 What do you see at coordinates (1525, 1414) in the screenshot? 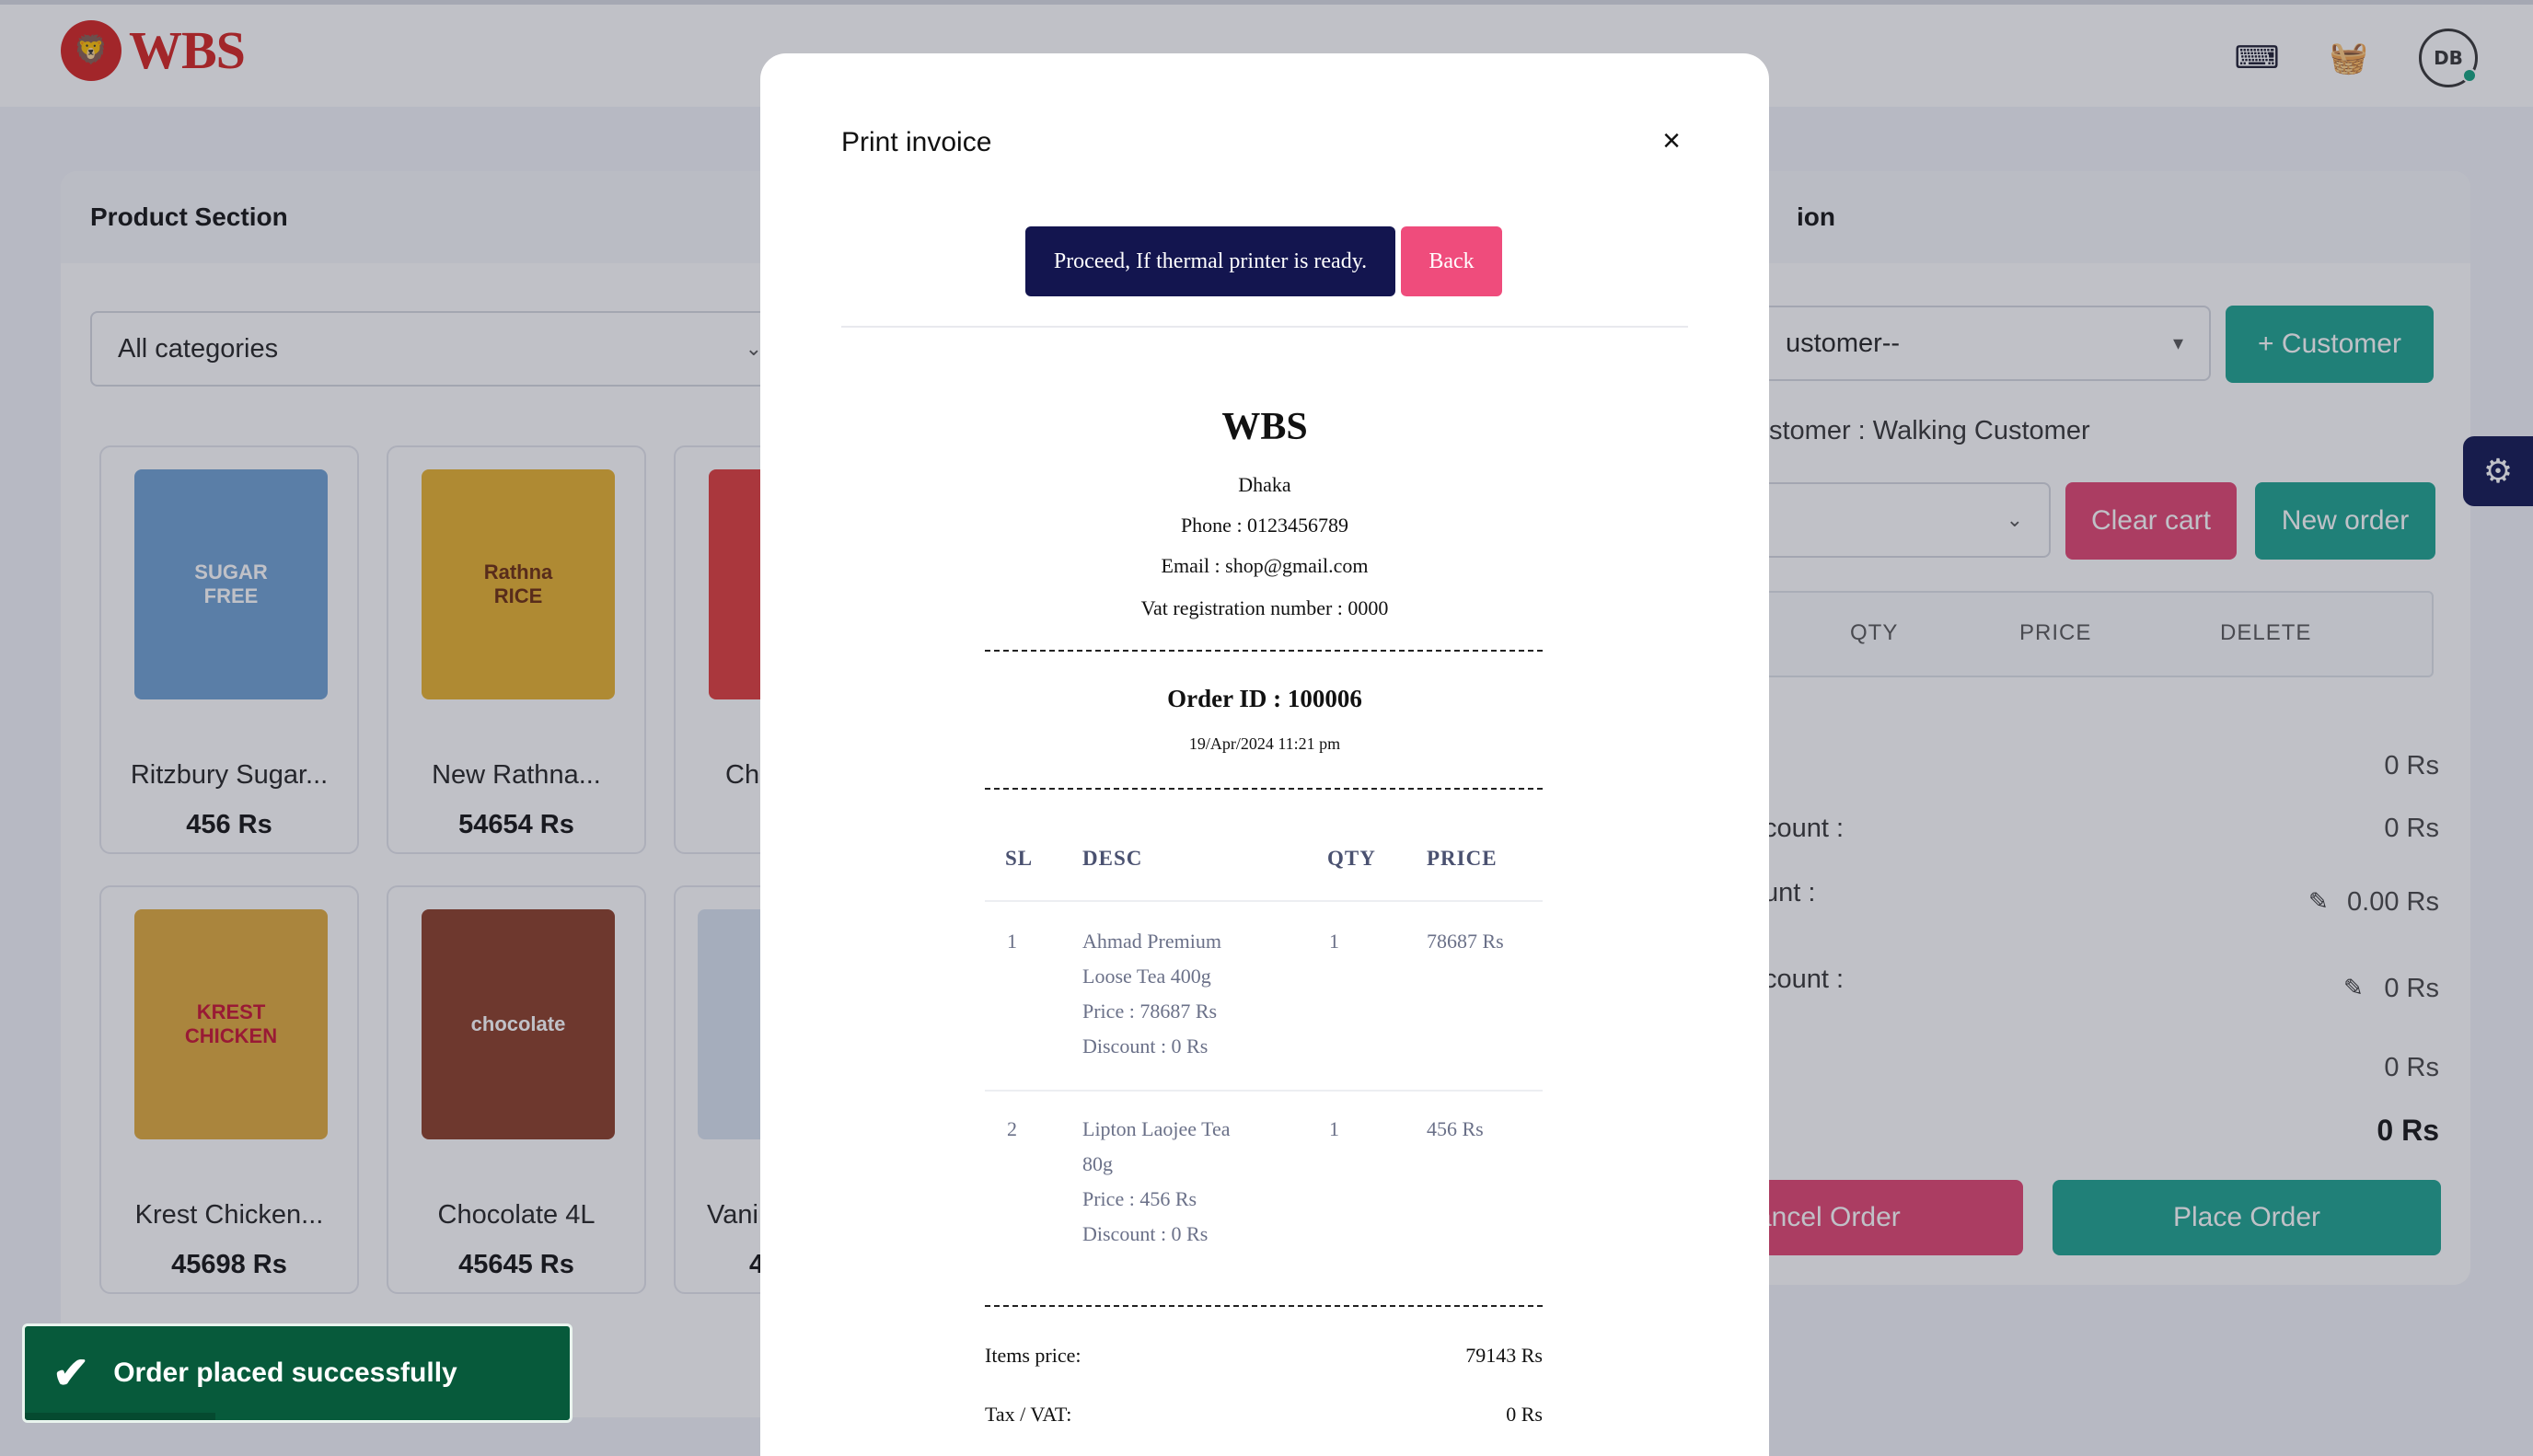
I see `tax-value: 0 Rs` at bounding box center [1525, 1414].